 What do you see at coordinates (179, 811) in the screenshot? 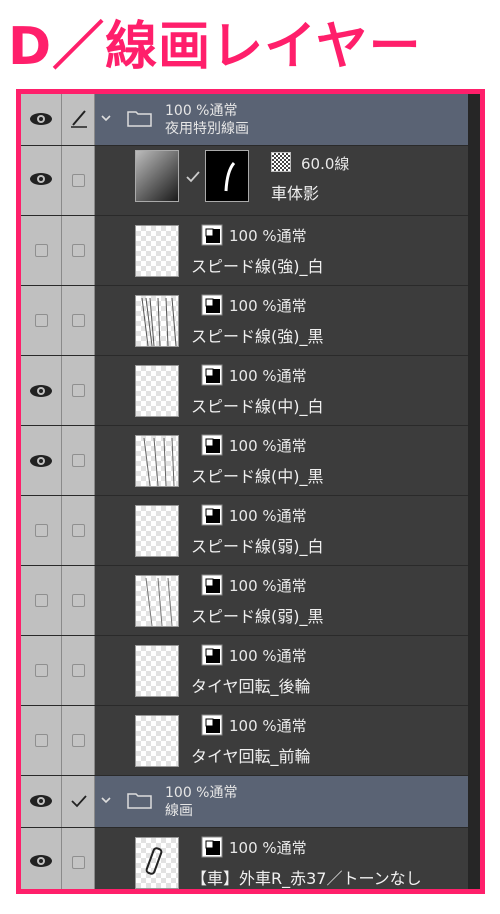
I see `folder-name: 線画` at bounding box center [179, 811].